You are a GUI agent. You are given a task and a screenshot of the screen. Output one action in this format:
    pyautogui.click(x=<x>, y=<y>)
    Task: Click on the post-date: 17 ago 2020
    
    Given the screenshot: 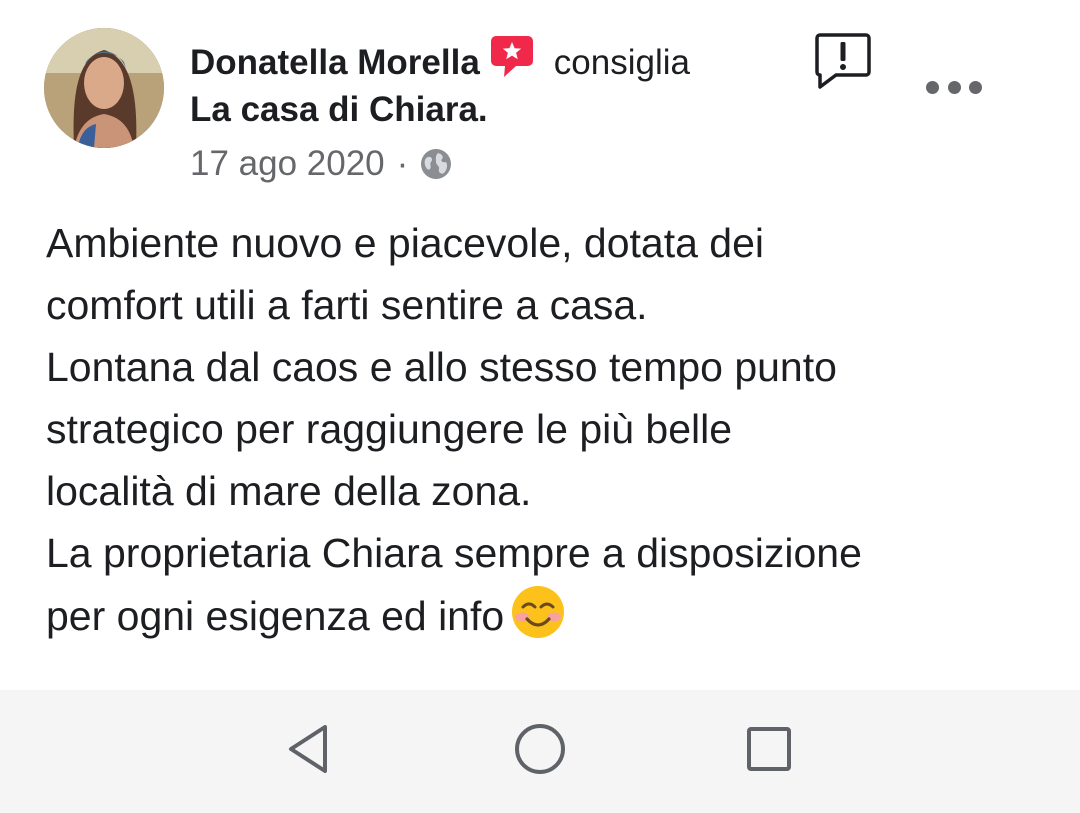 What is the action you would take?
    pyautogui.click(x=287, y=164)
    